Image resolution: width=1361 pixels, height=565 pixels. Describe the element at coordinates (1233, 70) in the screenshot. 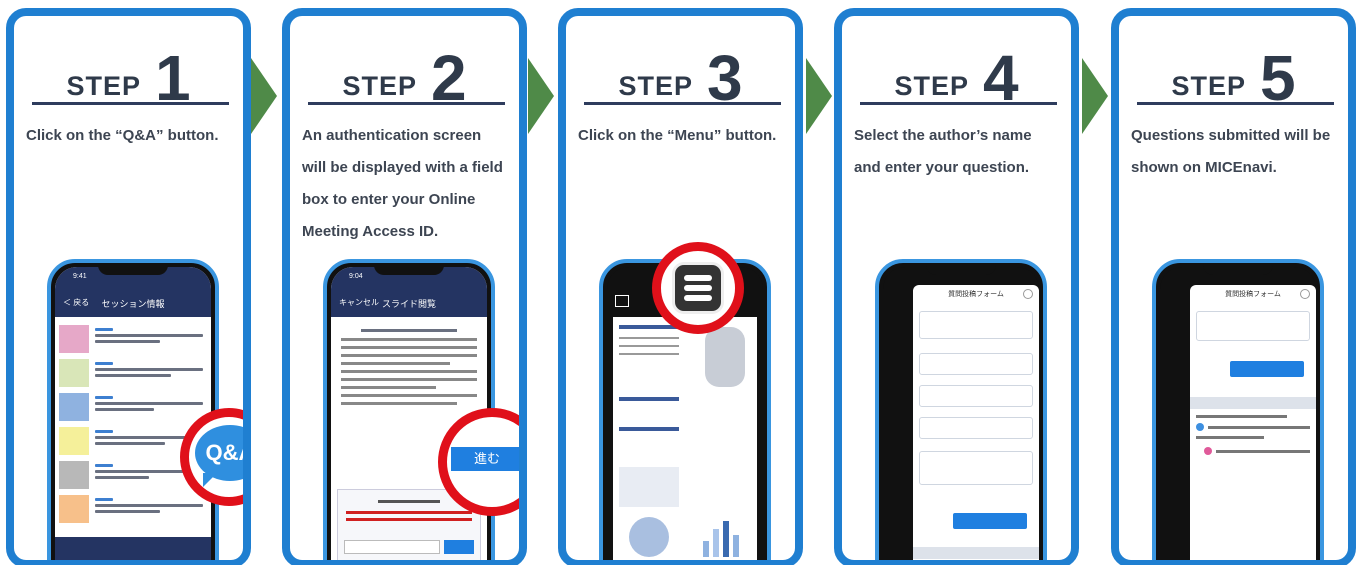

I see `step-heading: STEP 5` at that location.